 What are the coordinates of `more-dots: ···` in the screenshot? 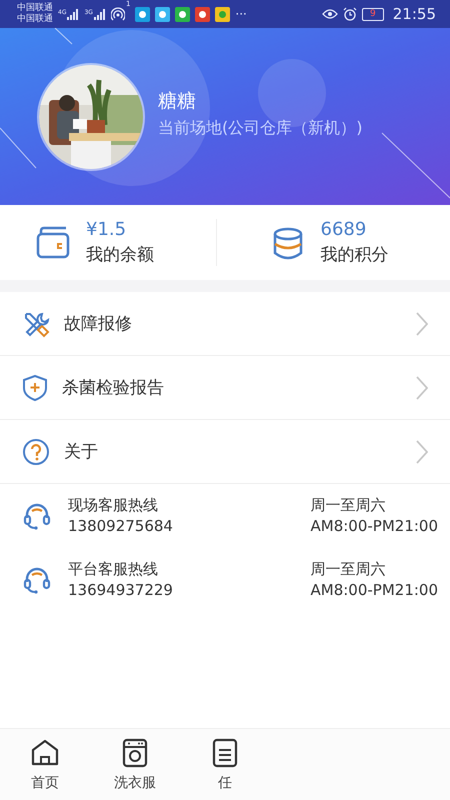 It's located at (241, 14).